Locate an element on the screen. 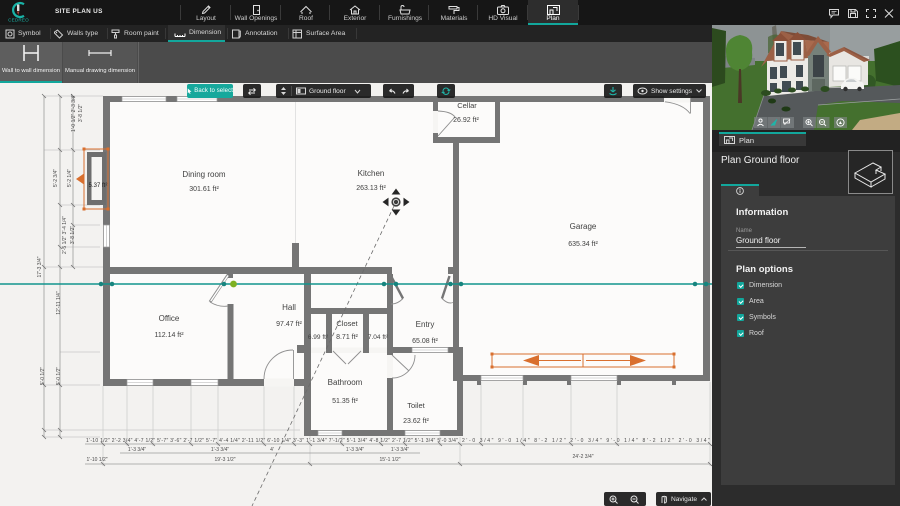 The height and width of the screenshot is (506, 900). svg-text: 12'-11 1/4" is located at coordinates (59, 303).